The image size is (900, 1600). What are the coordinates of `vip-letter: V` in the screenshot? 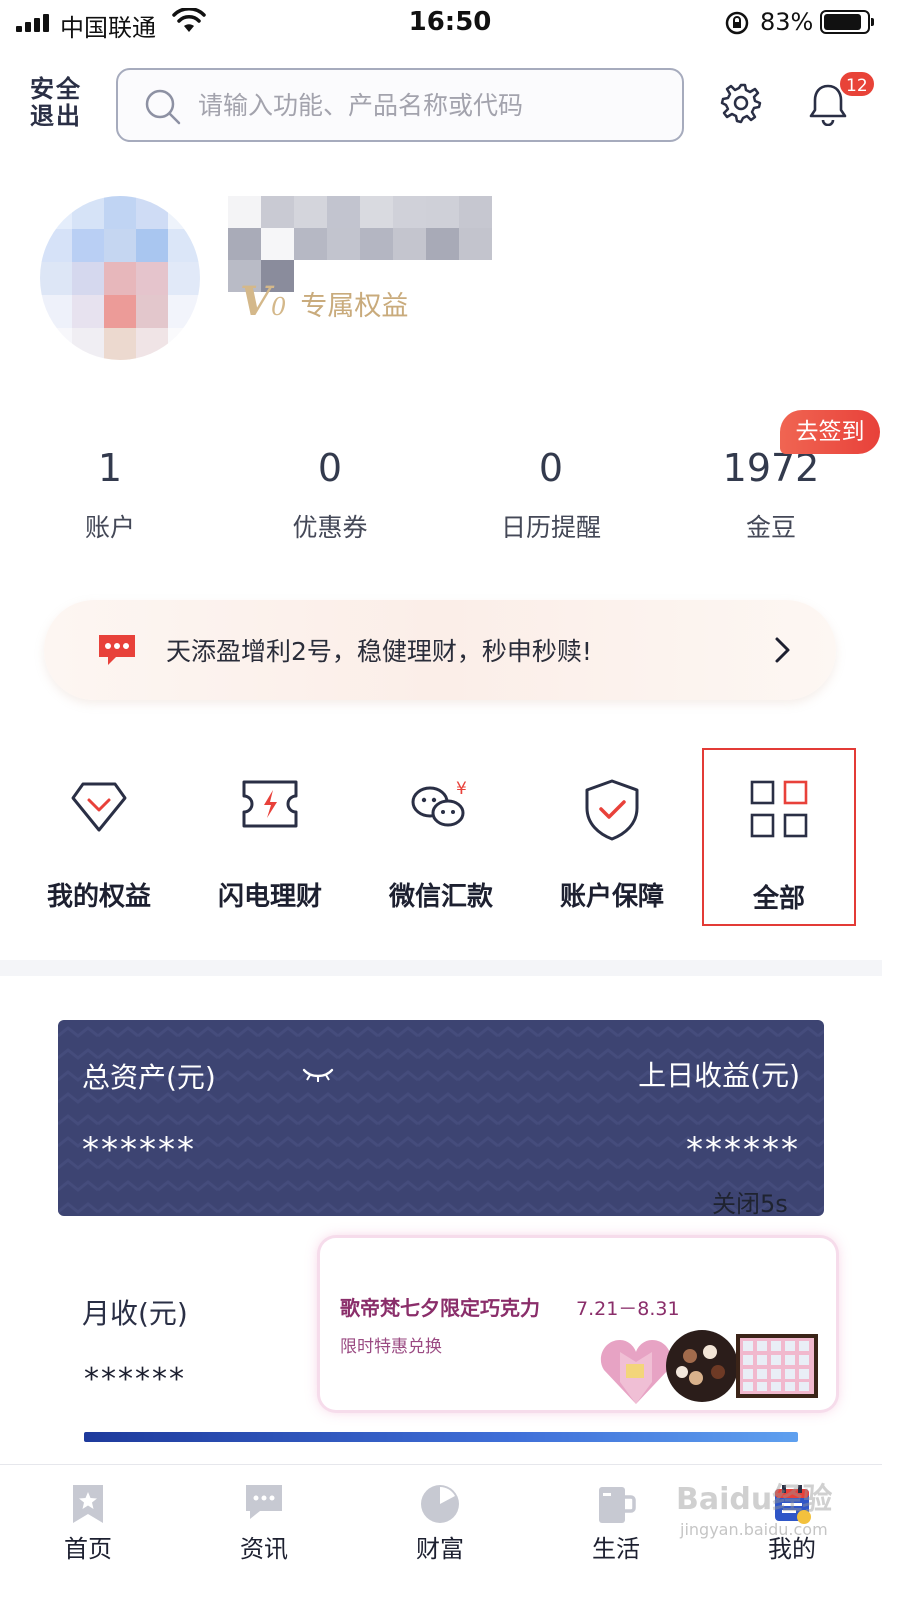 It's located at (256, 301).